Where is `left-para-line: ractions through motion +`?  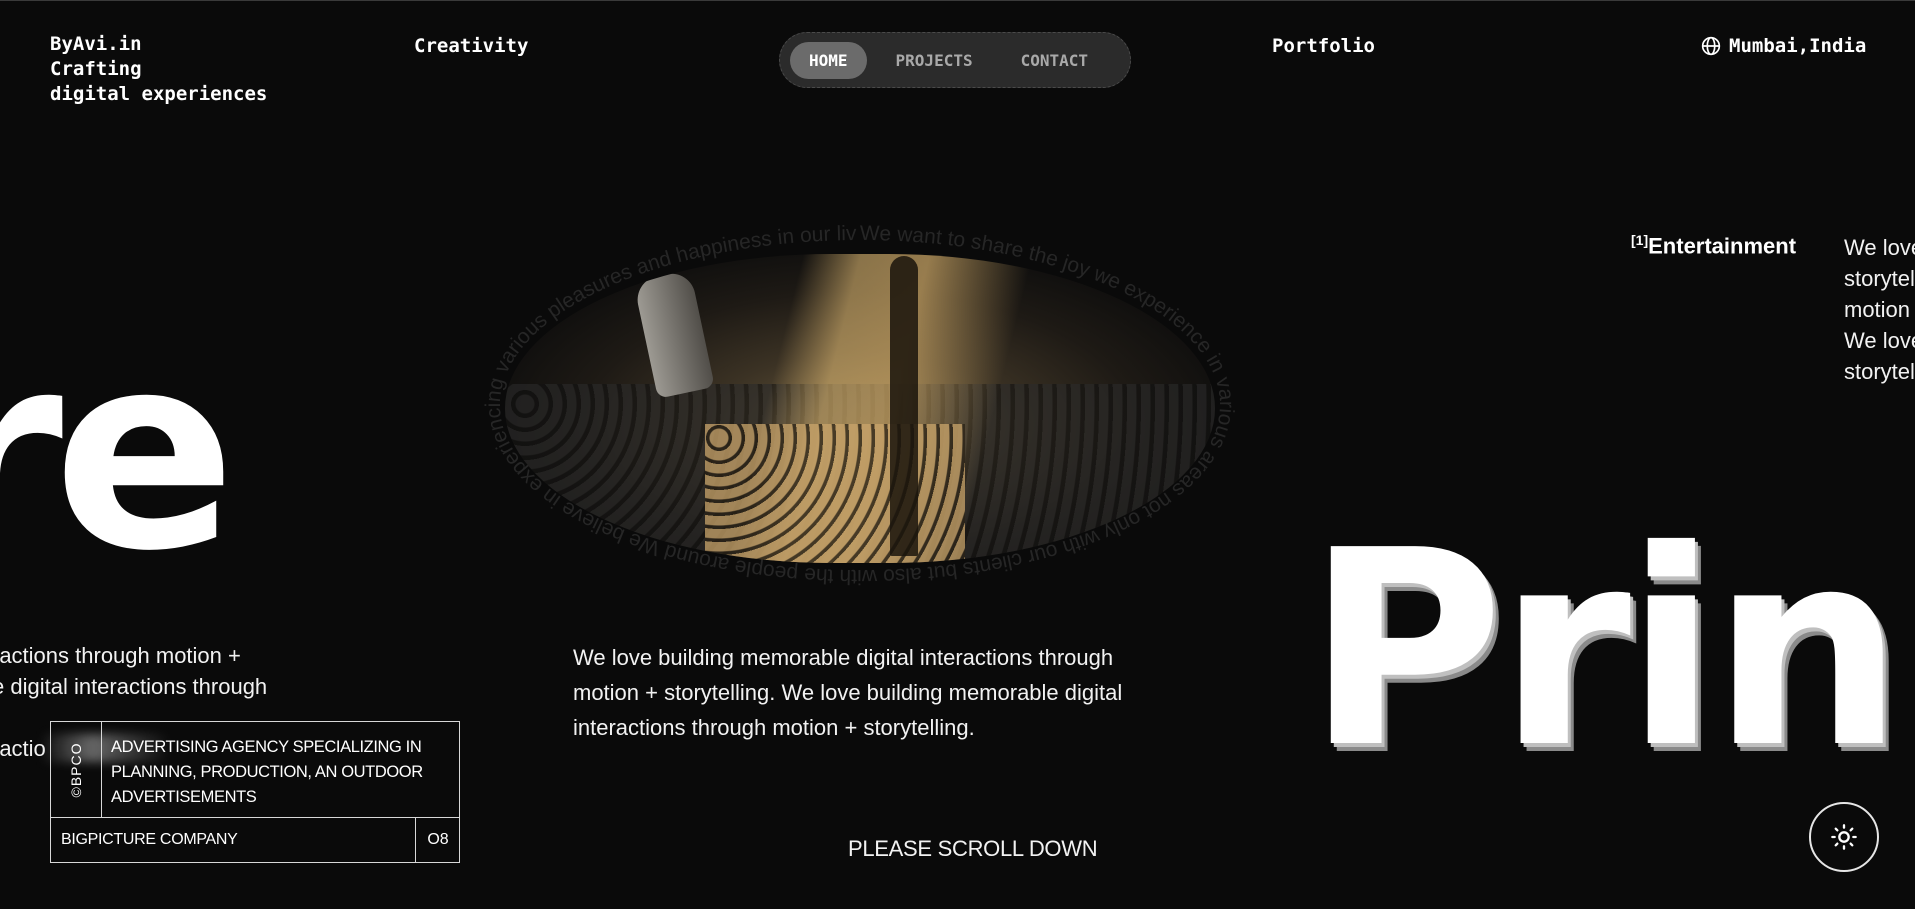 left-para-line: ractions through motion + is located at coordinates (120, 655).